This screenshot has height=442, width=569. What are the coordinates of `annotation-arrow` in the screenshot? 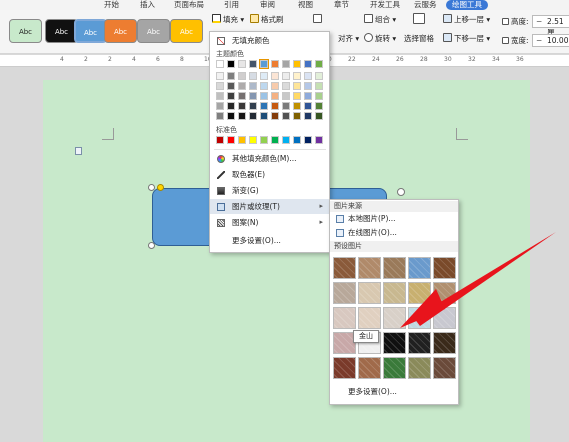 It's located at (478, 280).